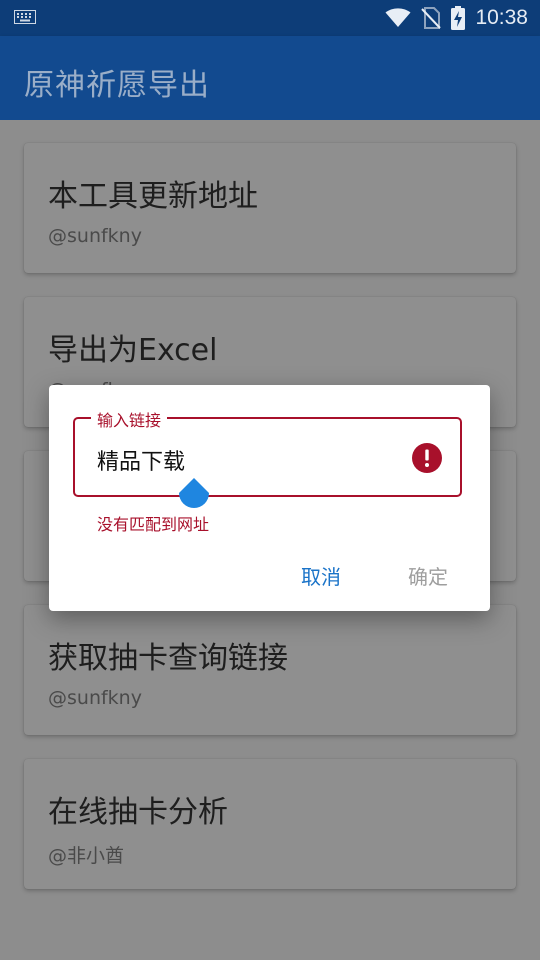 This screenshot has width=540, height=960. Describe the element at coordinates (427, 458) in the screenshot. I see `error-icon` at that location.